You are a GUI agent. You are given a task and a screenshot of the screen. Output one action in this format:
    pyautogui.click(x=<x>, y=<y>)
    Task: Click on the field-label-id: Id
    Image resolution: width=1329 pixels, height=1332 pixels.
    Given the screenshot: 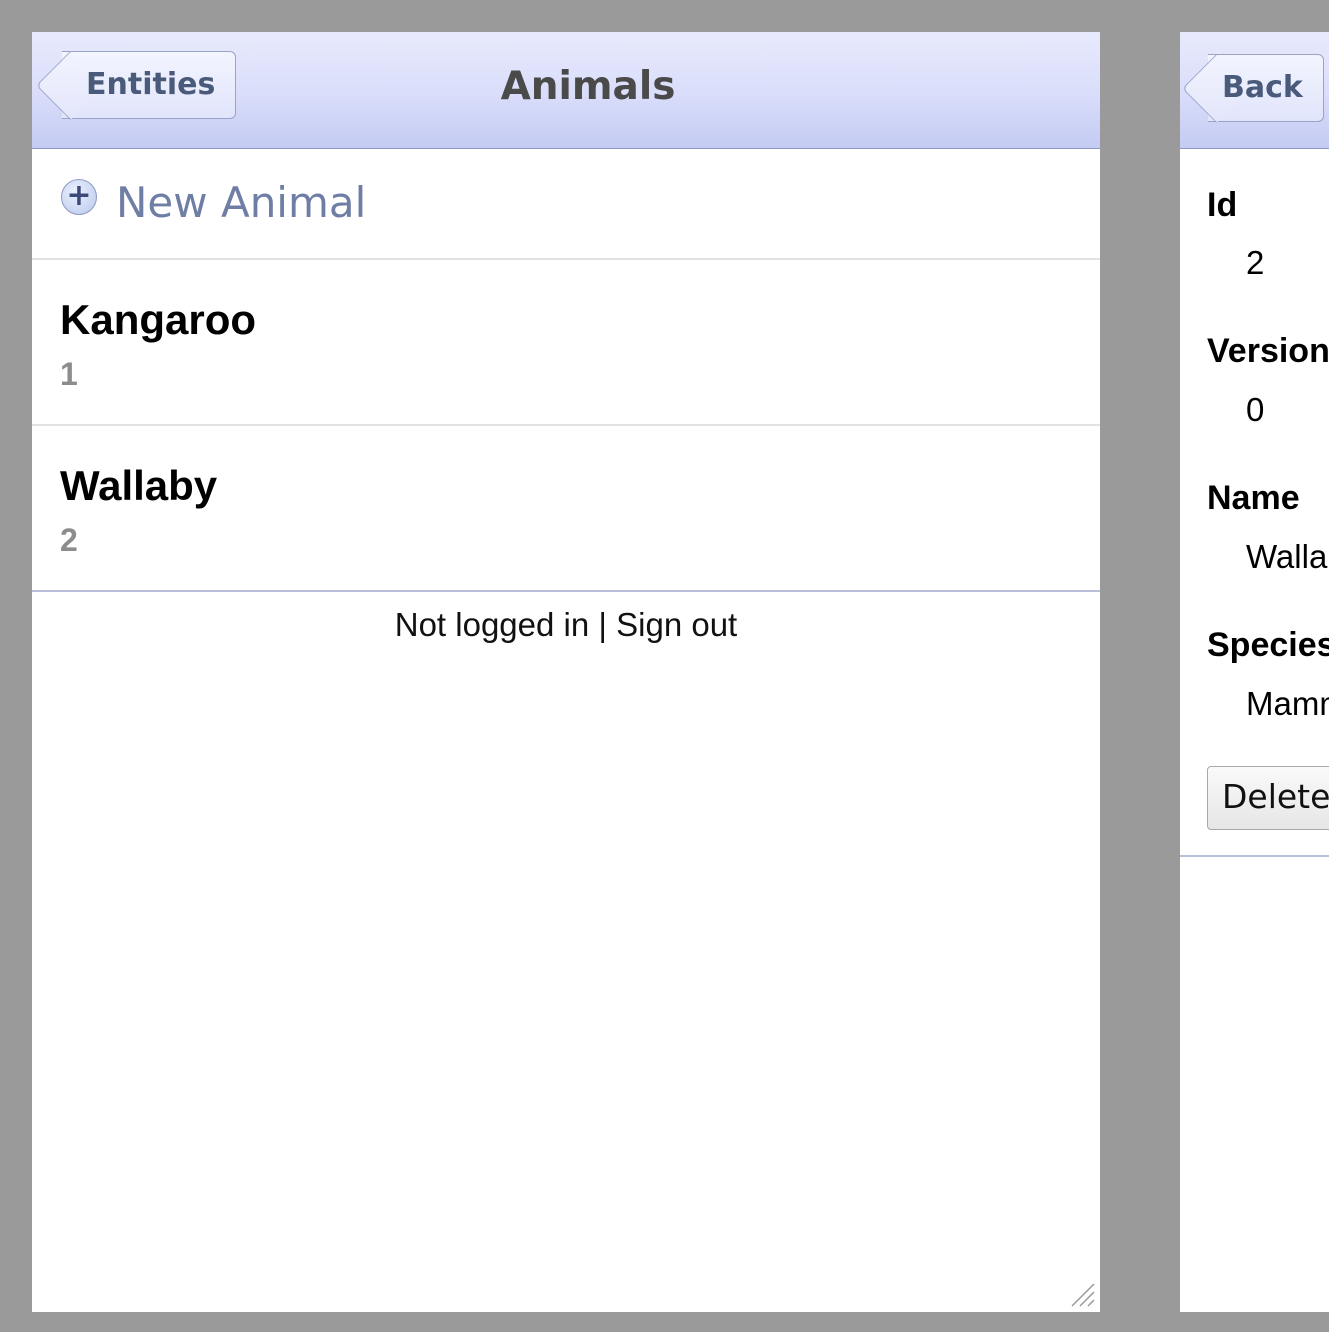 What is the action you would take?
    pyautogui.click(x=1222, y=205)
    